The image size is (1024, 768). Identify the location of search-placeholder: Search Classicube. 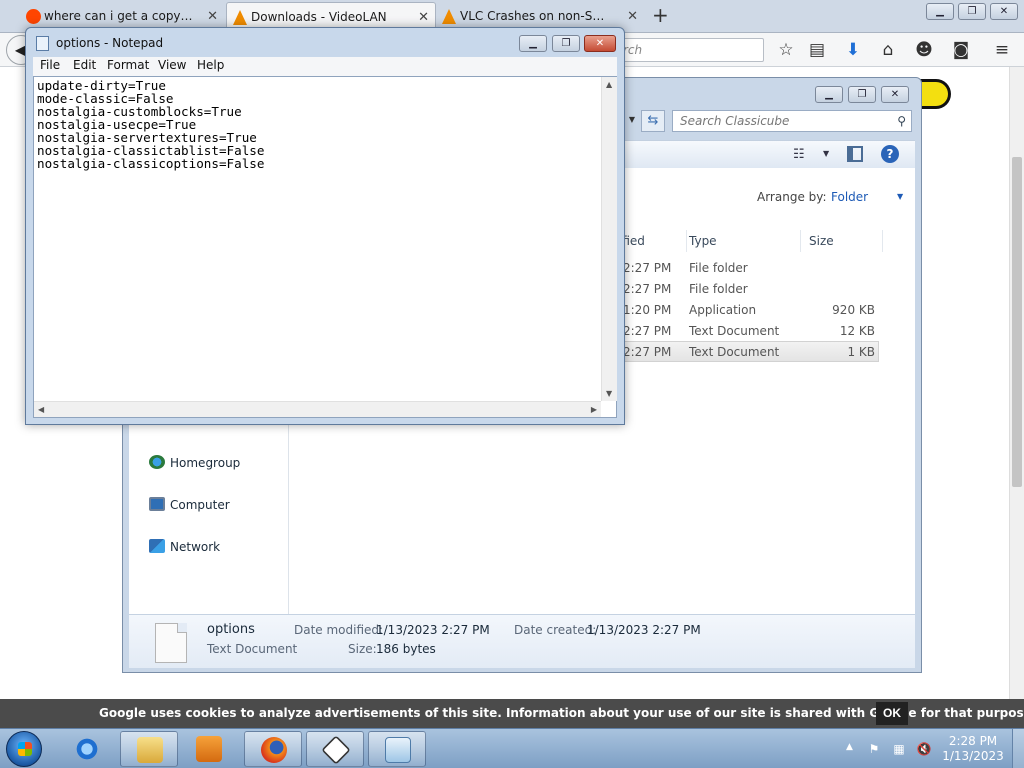
(735, 121).